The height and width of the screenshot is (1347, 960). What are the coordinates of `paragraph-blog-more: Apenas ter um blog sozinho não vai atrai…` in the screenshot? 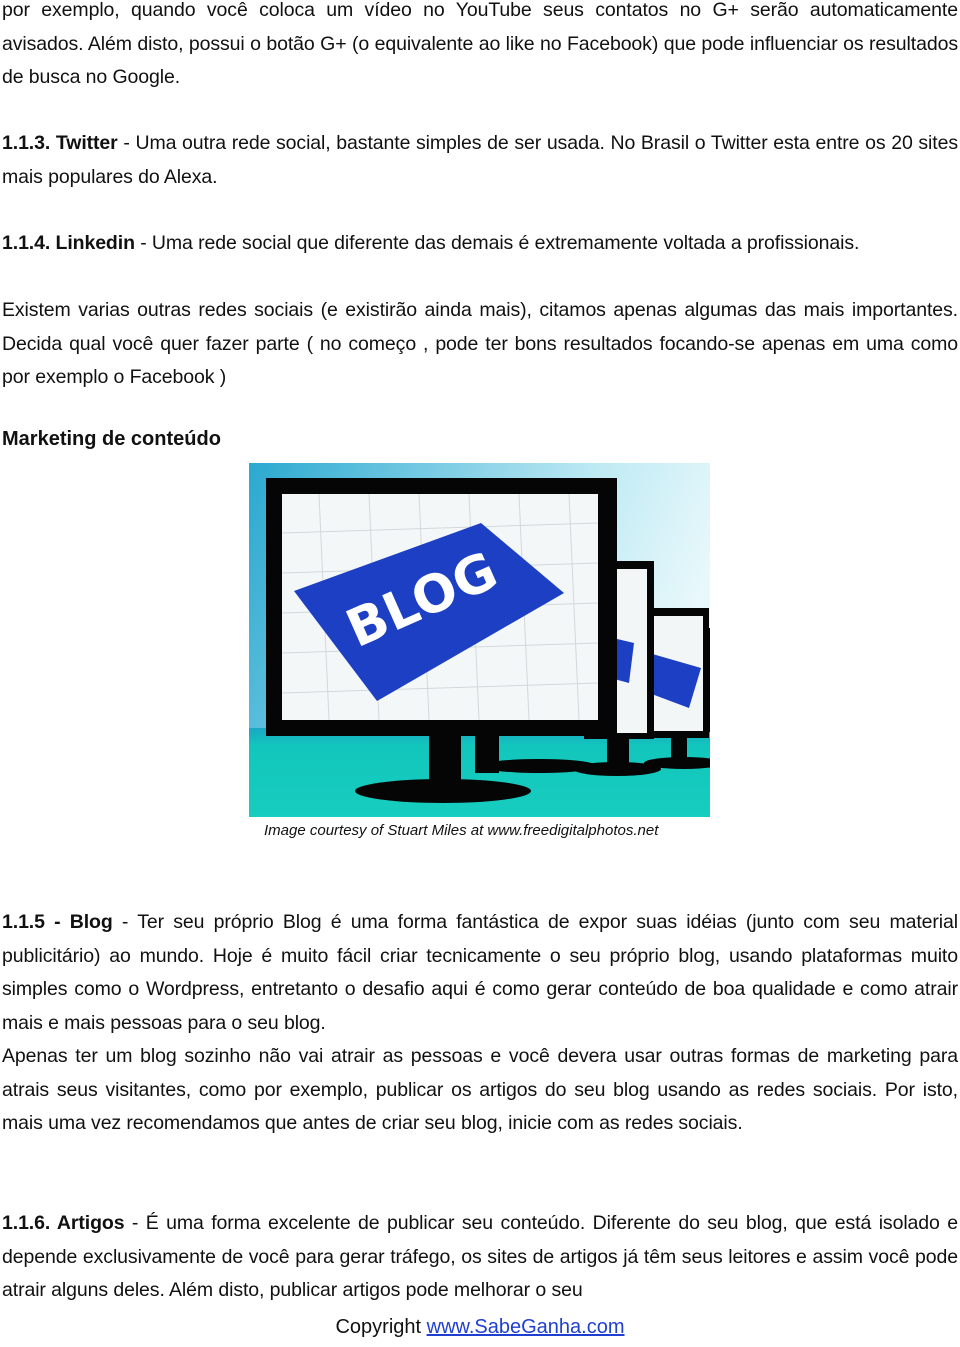 It's located at (480, 1089).